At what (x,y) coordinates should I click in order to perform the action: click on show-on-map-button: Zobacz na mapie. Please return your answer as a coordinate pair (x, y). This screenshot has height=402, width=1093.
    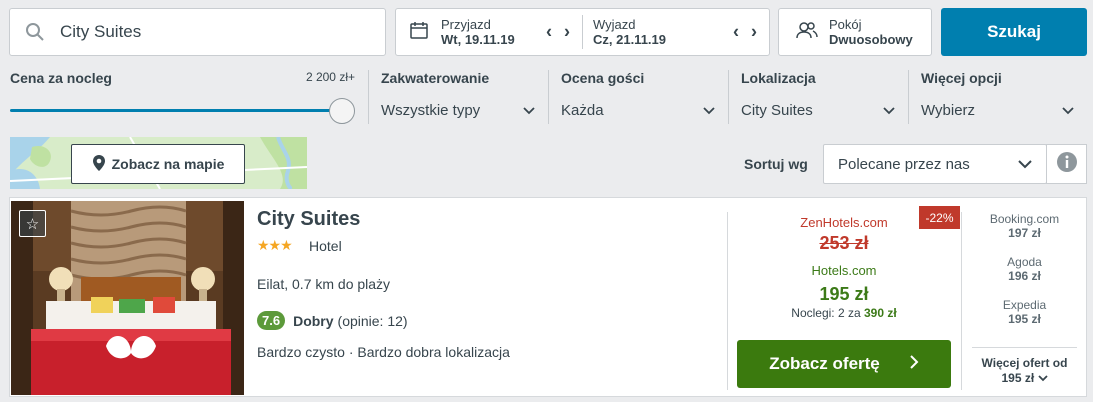
    Looking at the image, I should click on (158, 164).